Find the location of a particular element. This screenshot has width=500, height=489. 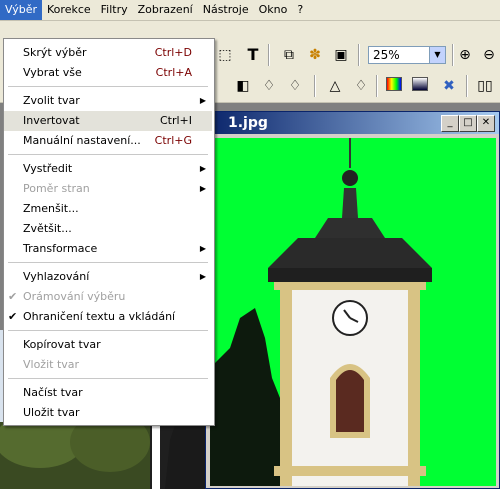

sharpen-icon: ✖ is located at coordinates (449, 86).